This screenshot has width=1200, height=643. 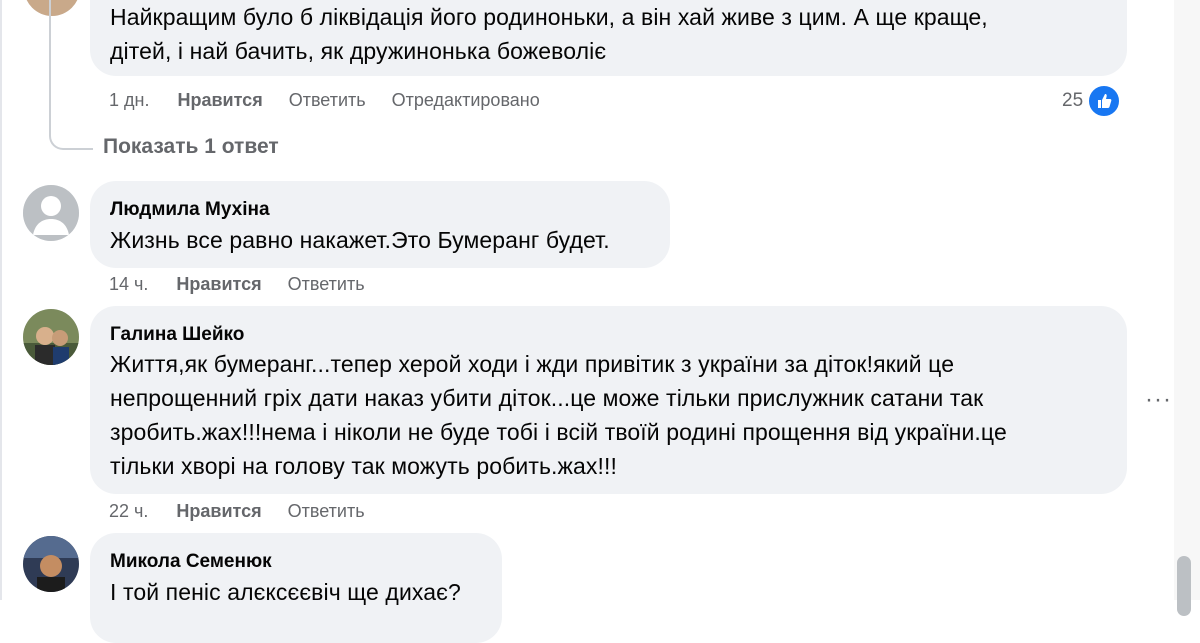 I want to click on reply-thread-line, so click(x=71, y=75).